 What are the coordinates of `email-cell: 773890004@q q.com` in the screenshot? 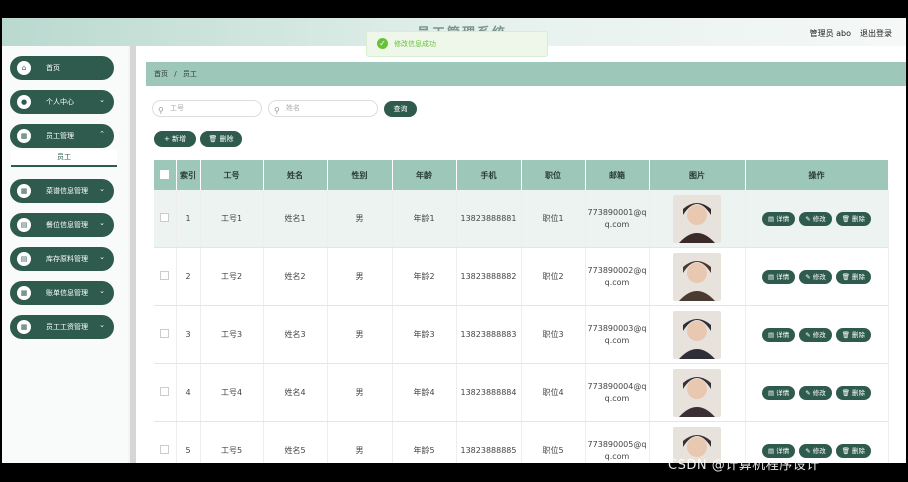 It's located at (617, 392).